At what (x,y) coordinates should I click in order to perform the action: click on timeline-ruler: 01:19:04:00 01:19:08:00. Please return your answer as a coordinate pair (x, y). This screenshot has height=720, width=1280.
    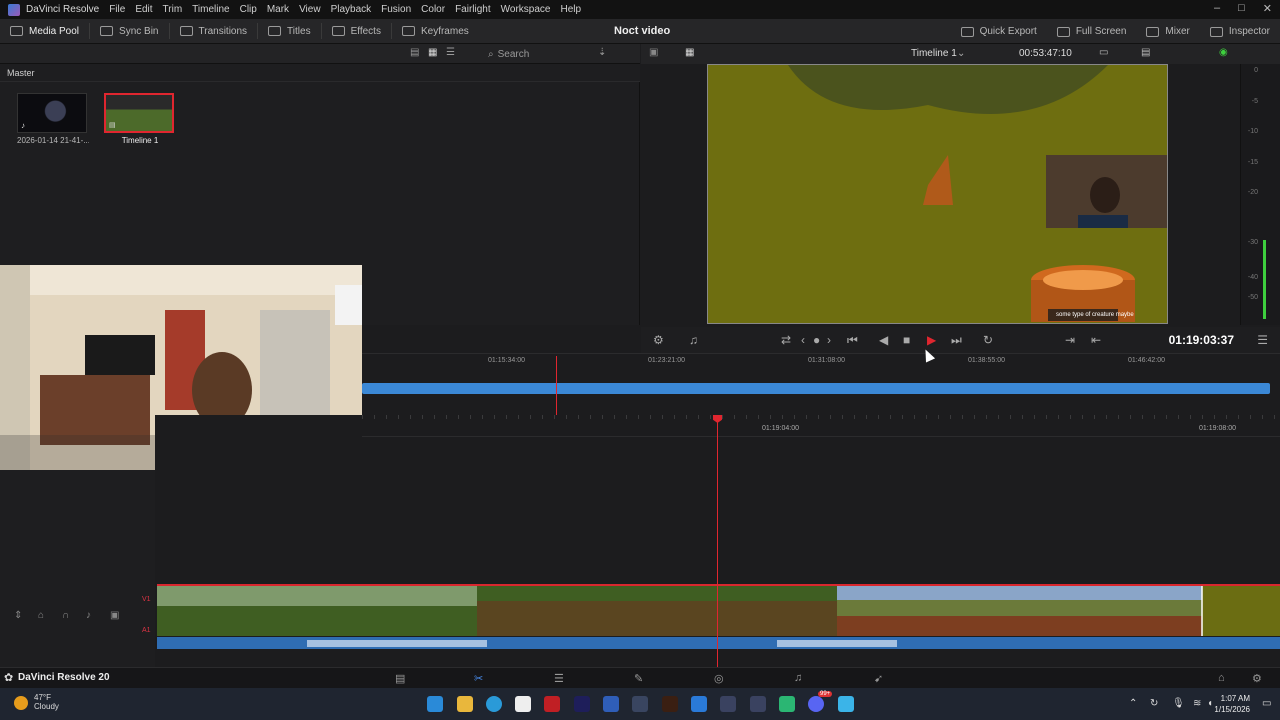
    Looking at the image, I should click on (821, 426).